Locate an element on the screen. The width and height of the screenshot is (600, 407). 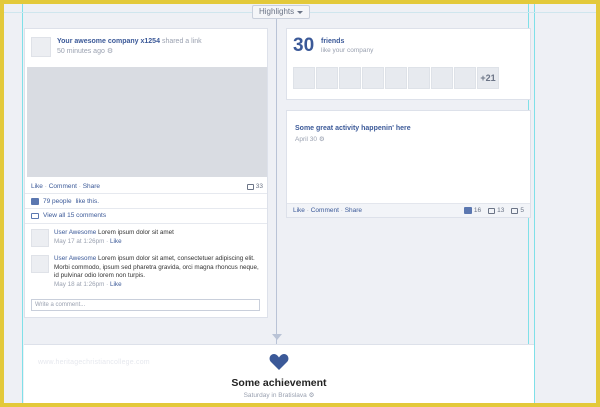
activity-time: April 30 ⚙ is located at coordinates (310, 139).